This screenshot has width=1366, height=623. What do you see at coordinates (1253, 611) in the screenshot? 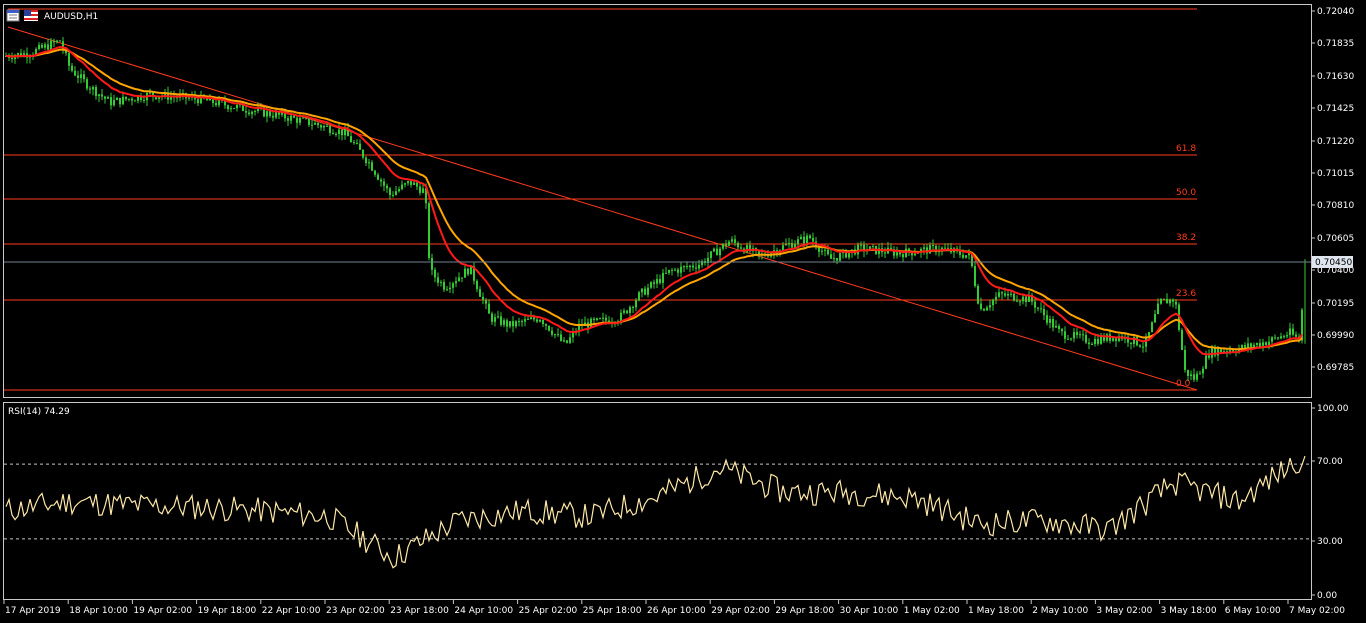
I see `time-tick-label: 6 May 10:00` at bounding box center [1253, 611].